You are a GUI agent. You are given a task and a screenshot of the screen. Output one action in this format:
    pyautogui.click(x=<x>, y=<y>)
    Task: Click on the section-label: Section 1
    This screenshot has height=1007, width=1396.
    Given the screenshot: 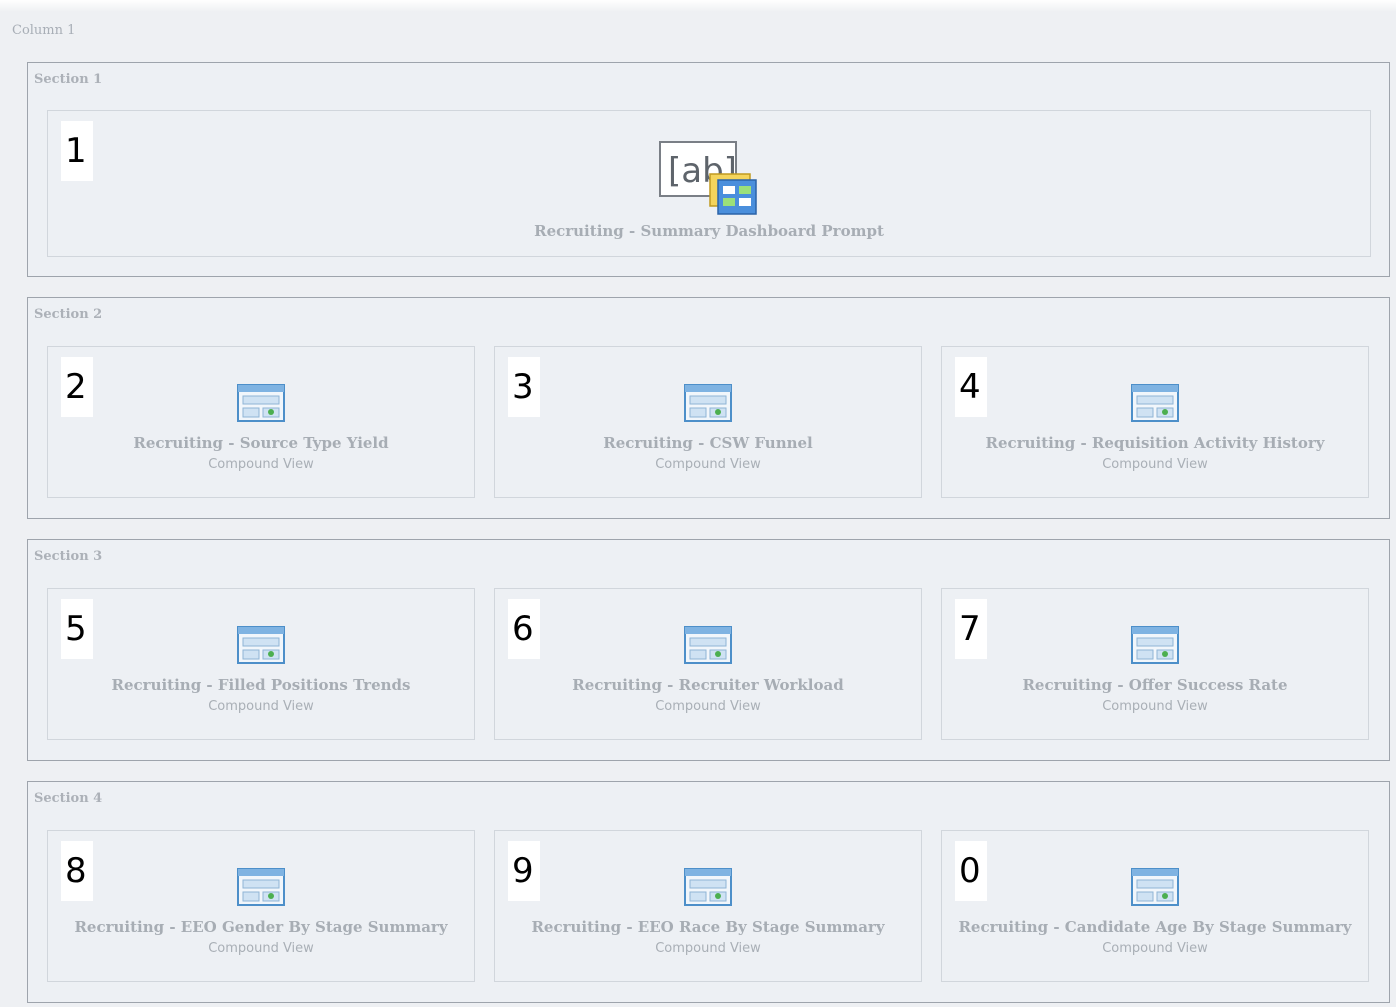 What is the action you would take?
    pyautogui.click(x=68, y=79)
    